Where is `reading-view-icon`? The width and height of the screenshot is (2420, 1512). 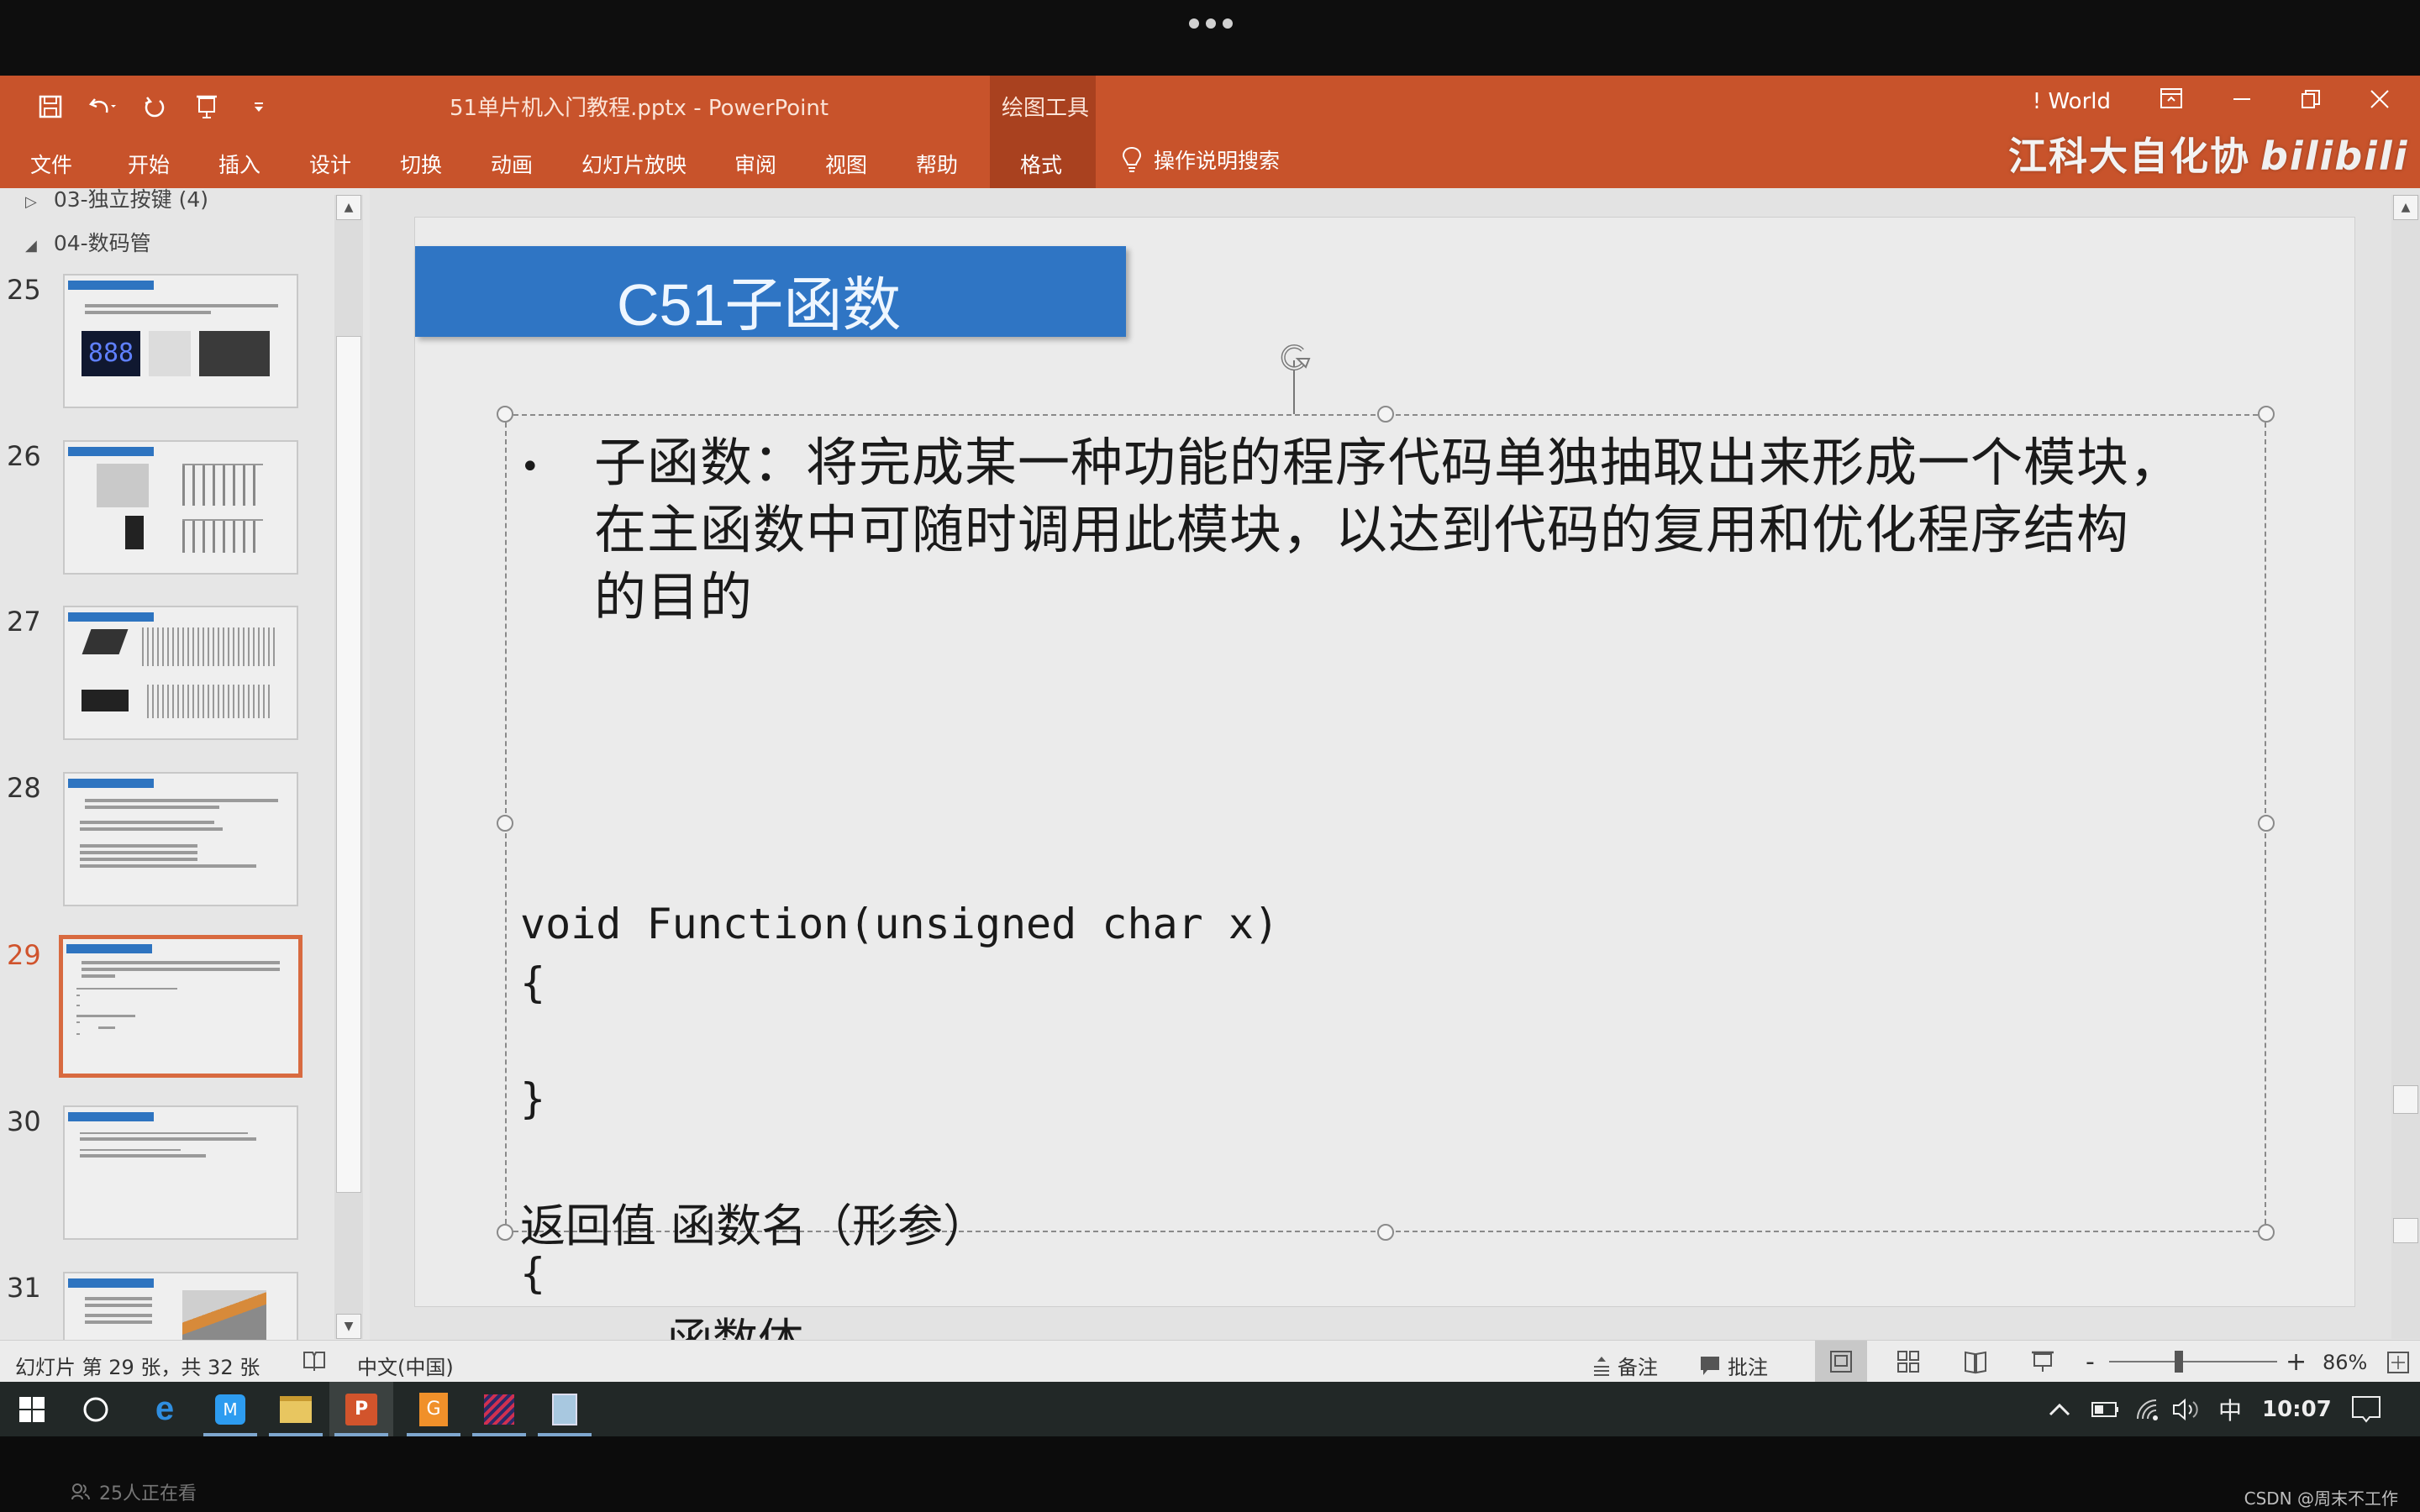 reading-view-icon is located at coordinates (1976, 1362).